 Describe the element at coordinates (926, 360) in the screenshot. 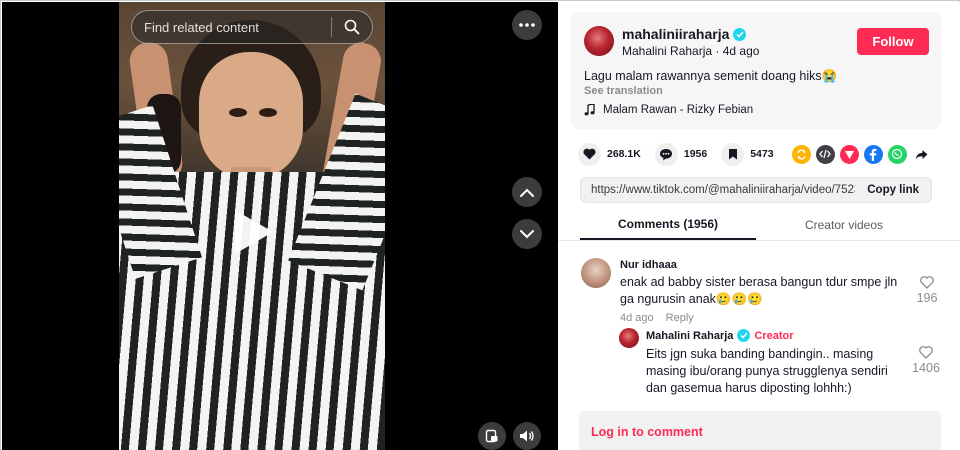

I see `reply-like-button: 1406` at that location.